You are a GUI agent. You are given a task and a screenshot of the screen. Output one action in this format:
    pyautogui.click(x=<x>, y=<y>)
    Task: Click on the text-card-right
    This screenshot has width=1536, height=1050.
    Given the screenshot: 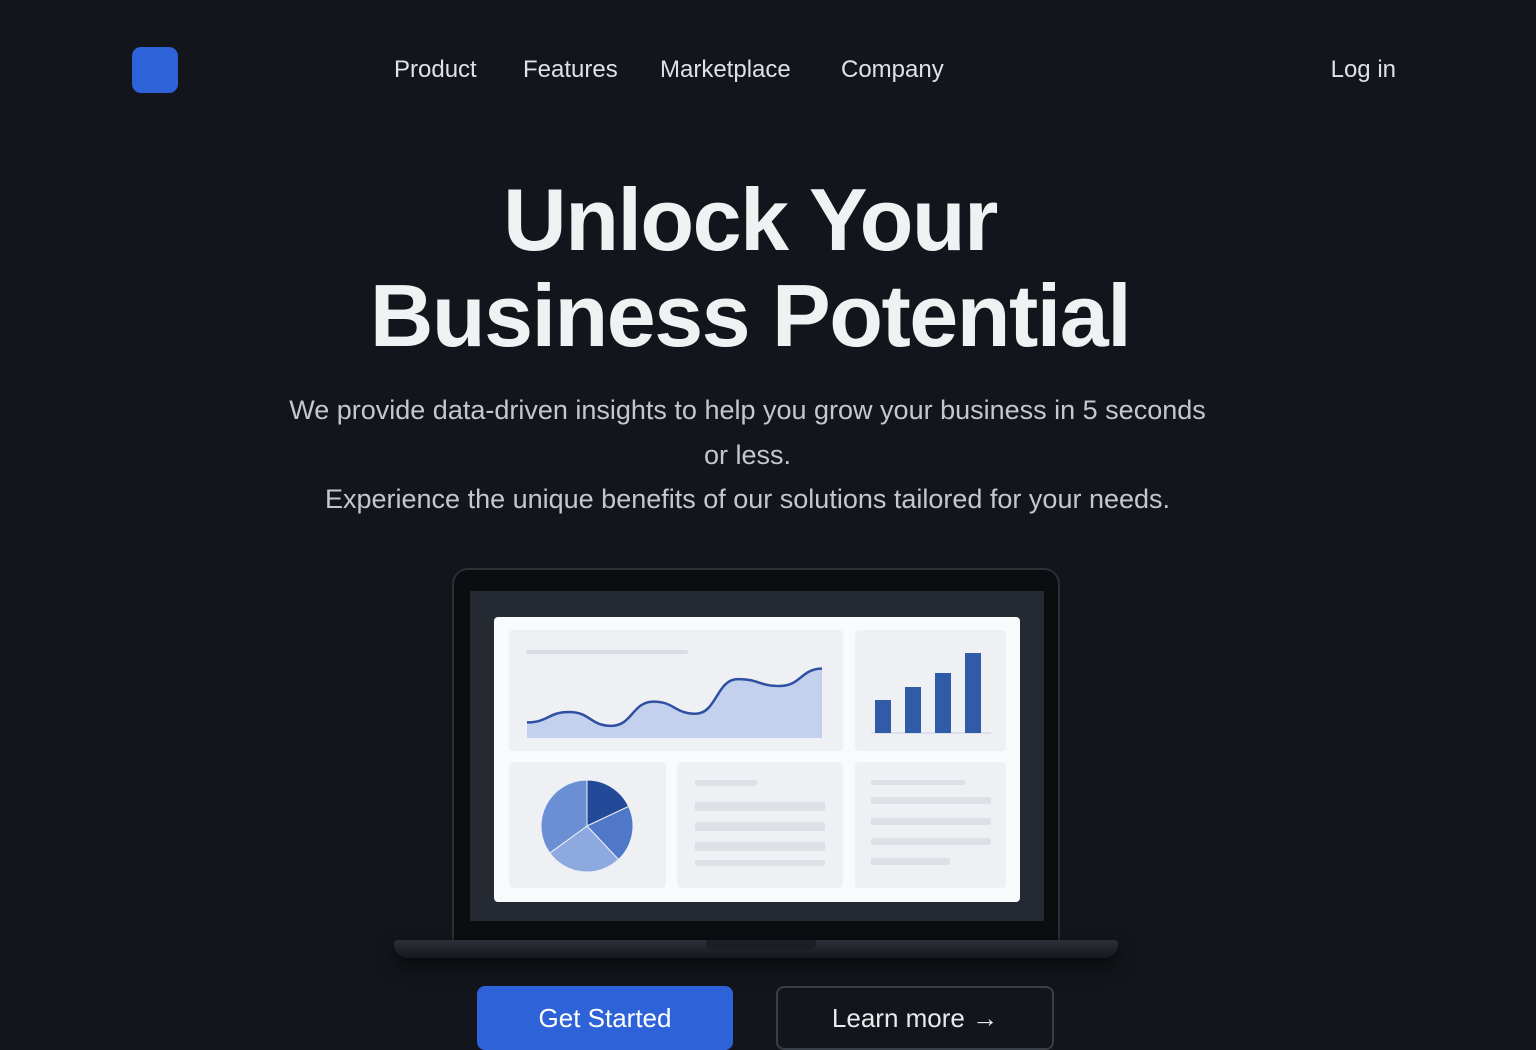 What is the action you would take?
    pyautogui.click(x=930, y=825)
    